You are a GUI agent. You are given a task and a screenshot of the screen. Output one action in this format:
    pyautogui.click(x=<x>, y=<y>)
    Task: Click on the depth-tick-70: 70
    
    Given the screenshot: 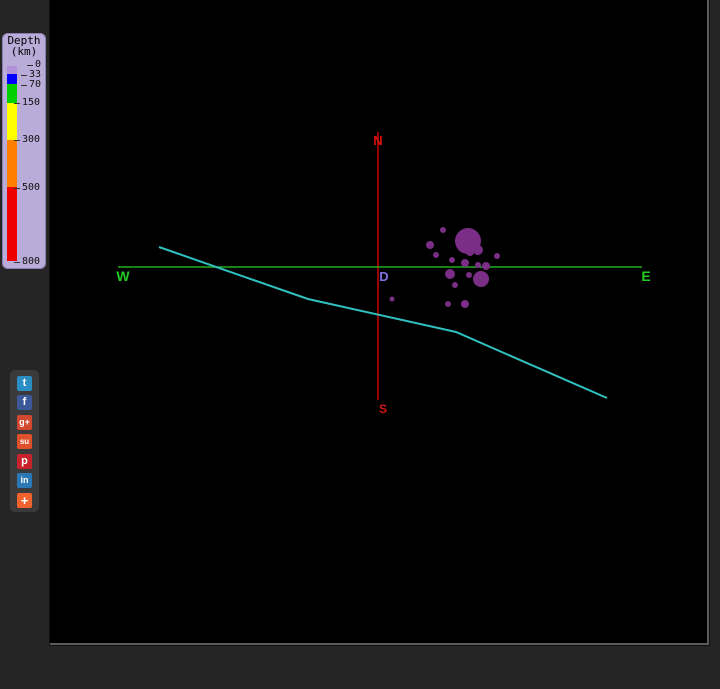 What is the action you would take?
    pyautogui.click(x=31, y=84)
    